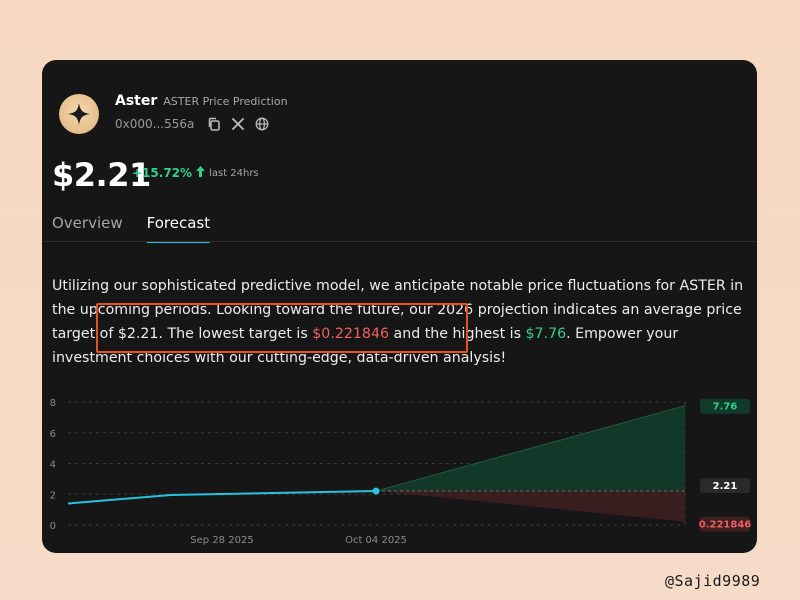 The width and height of the screenshot is (800, 600). What do you see at coordinates (457, 334) in the screenshot?
I see `description-text-2: and the highest is` at bounding box center [457, 334].